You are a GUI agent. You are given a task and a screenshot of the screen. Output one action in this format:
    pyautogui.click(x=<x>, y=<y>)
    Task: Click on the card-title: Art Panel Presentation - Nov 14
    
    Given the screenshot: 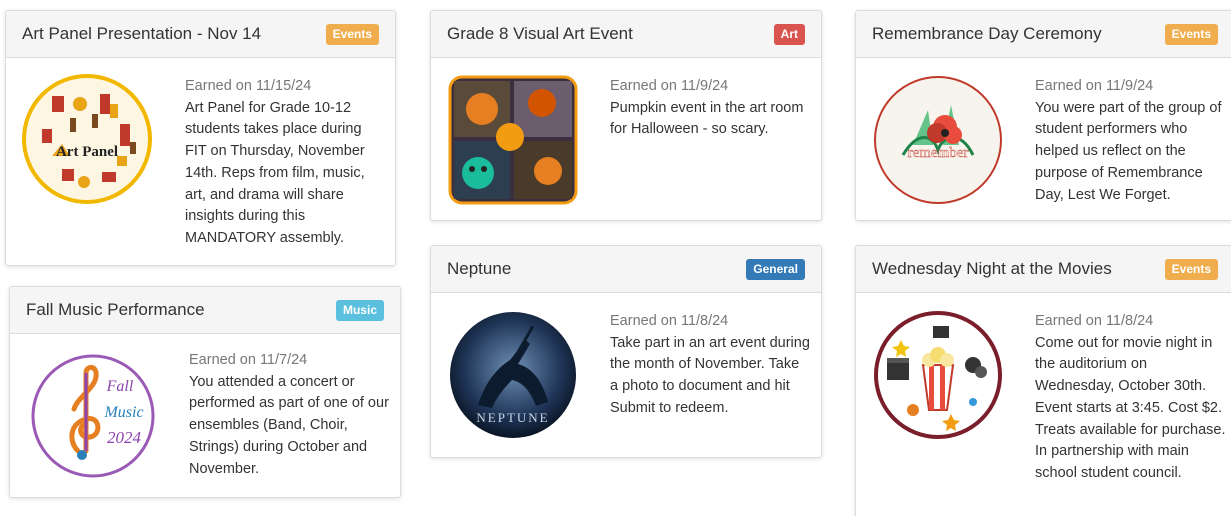 What is the action you would take?
    pyautogui.click(x=142, y=33)
    